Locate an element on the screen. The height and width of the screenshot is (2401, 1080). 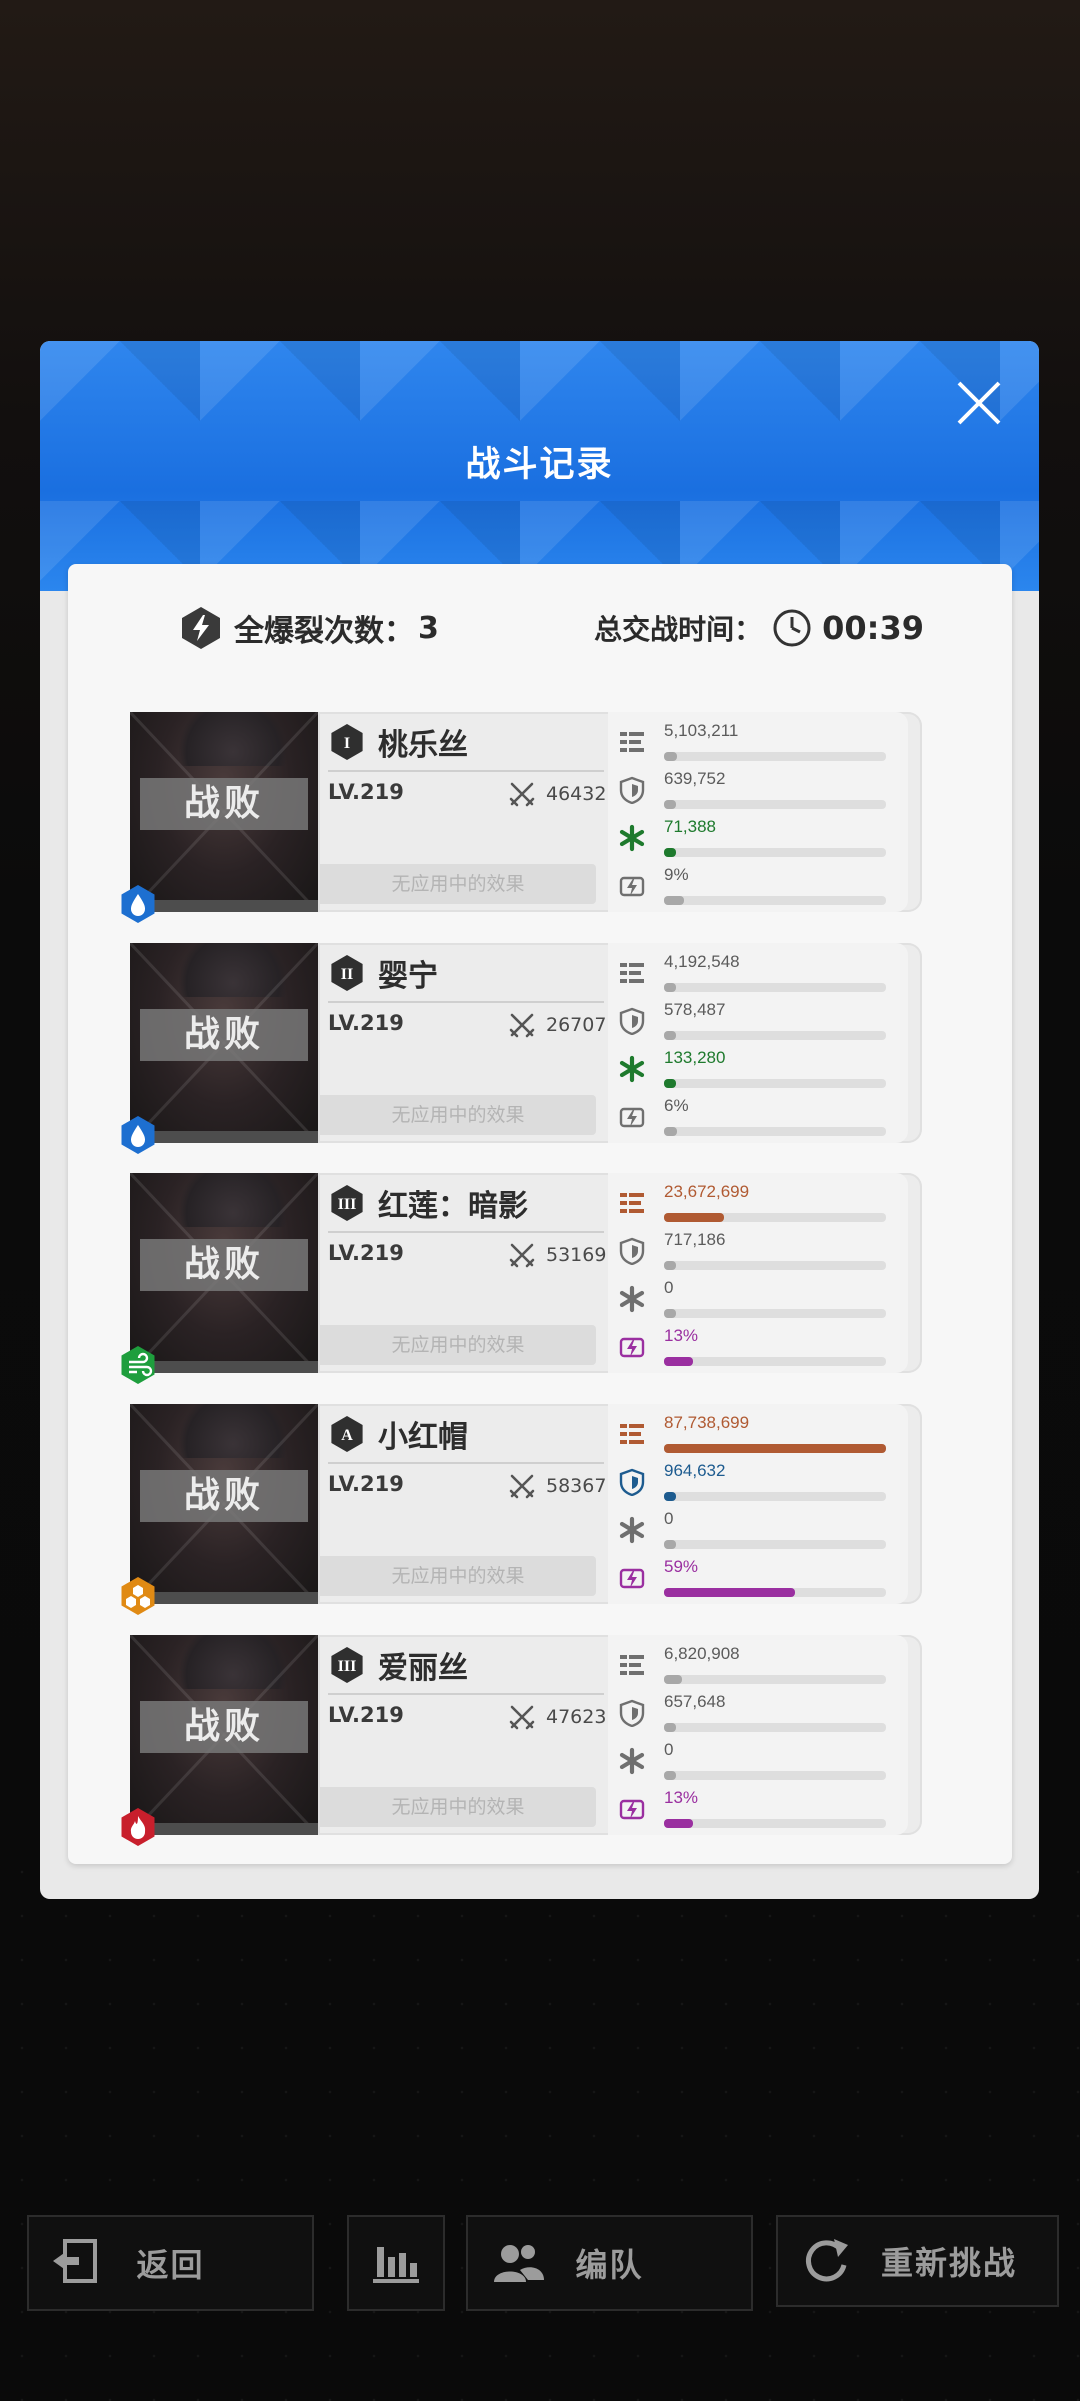
stat-shield: 639,752 is located at coordinates (758, 790).